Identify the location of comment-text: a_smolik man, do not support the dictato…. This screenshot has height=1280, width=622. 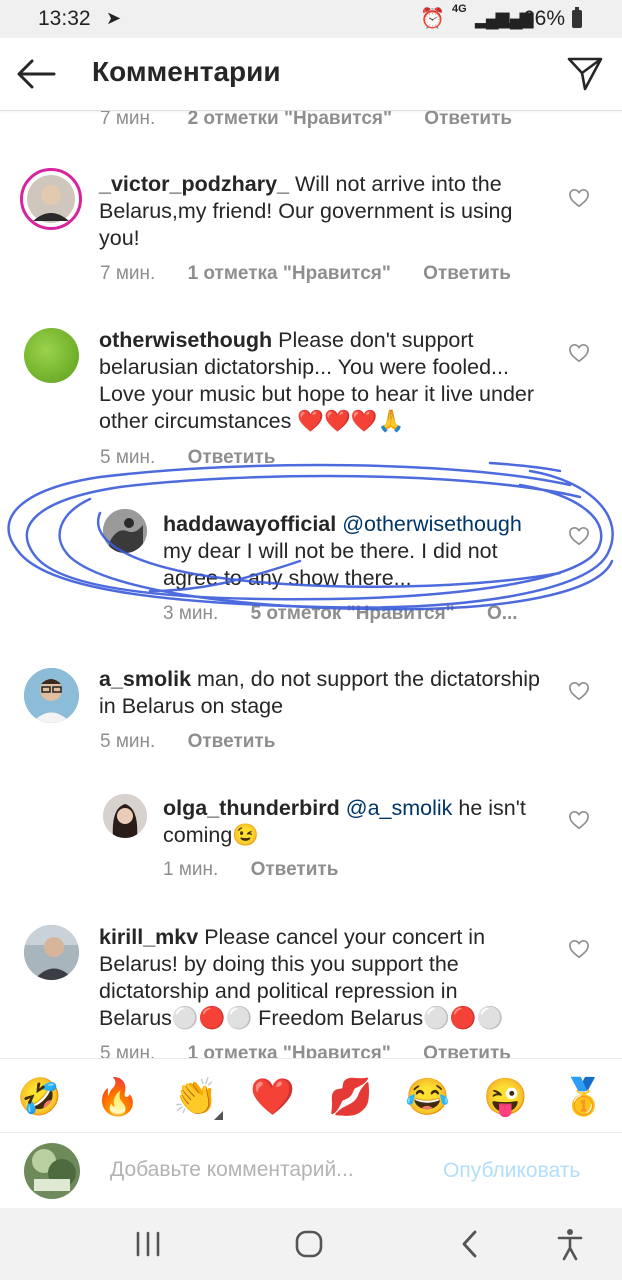
(329, 693).